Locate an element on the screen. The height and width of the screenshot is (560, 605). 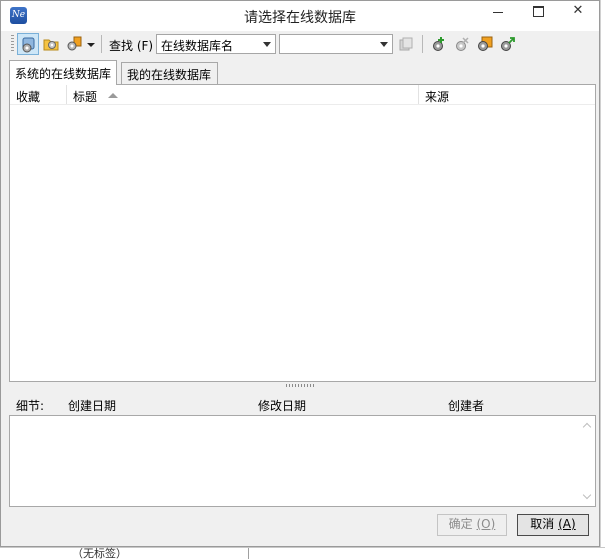
database-gear-icon is located at coordinates (28, 45).